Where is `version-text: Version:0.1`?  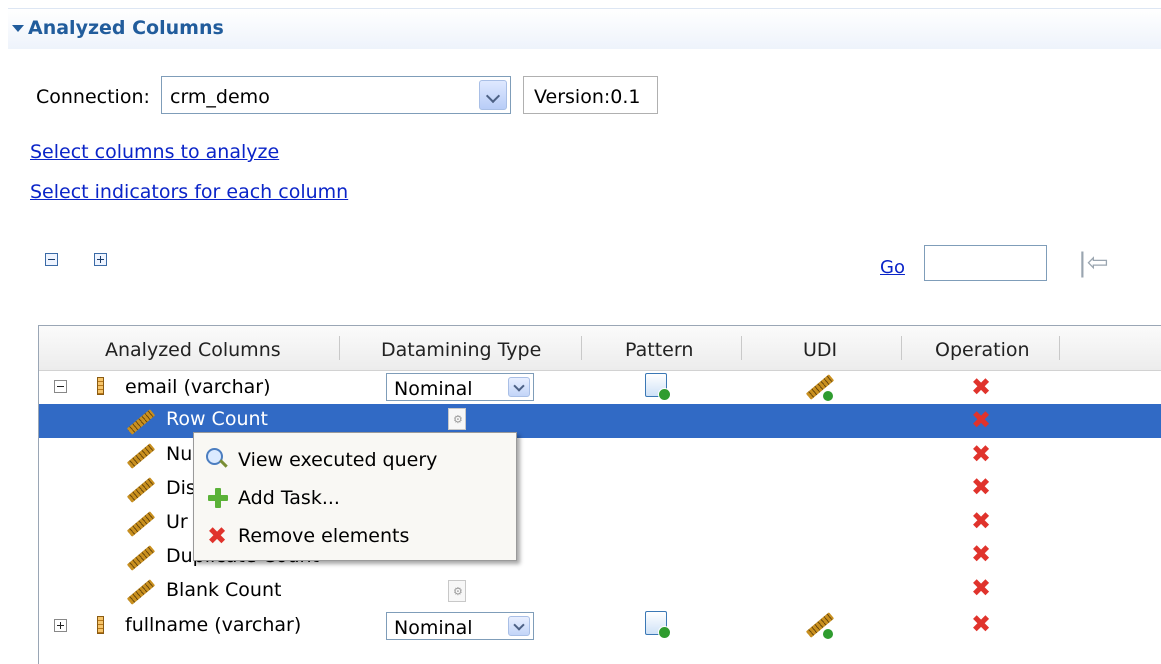
version-text: Version:0.1 is located at coordinates (587, 97).